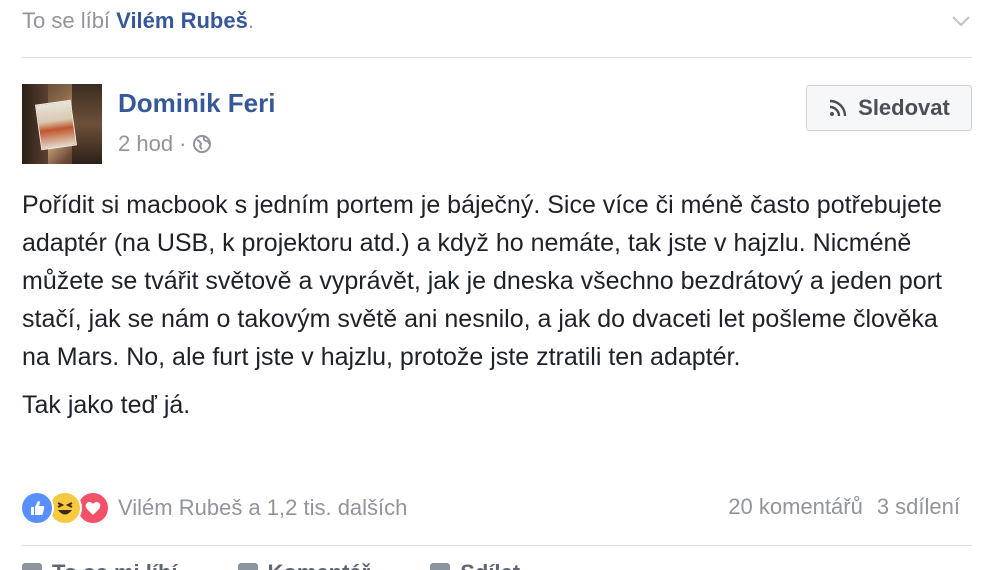 Image resolution: width=990 pixels, height=570 pixels. I want to click on share-icon, so click(440, 566).